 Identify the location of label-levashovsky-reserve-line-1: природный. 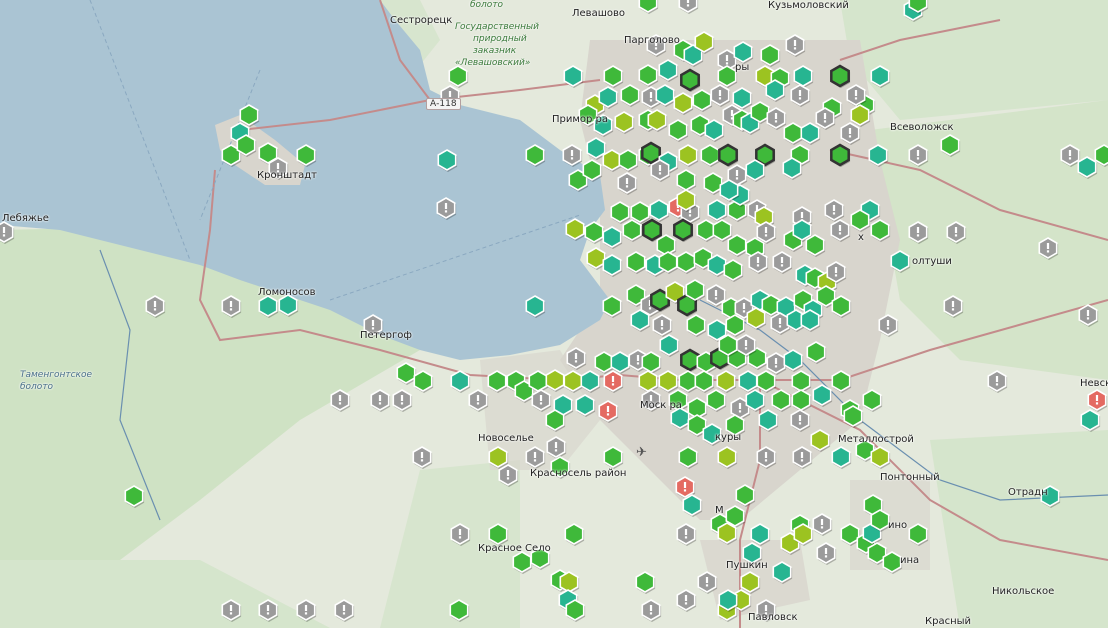
(500, 39).